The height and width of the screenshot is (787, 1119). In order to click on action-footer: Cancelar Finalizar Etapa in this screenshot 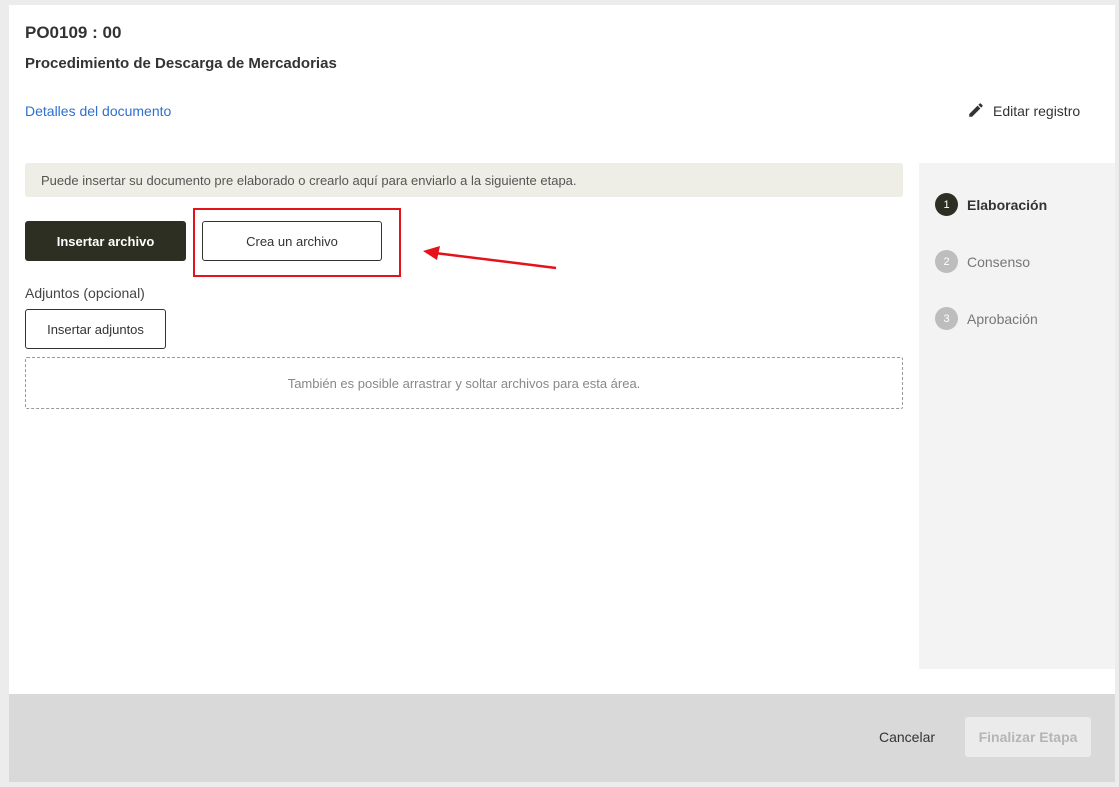, I will do `click(562, 738)`.